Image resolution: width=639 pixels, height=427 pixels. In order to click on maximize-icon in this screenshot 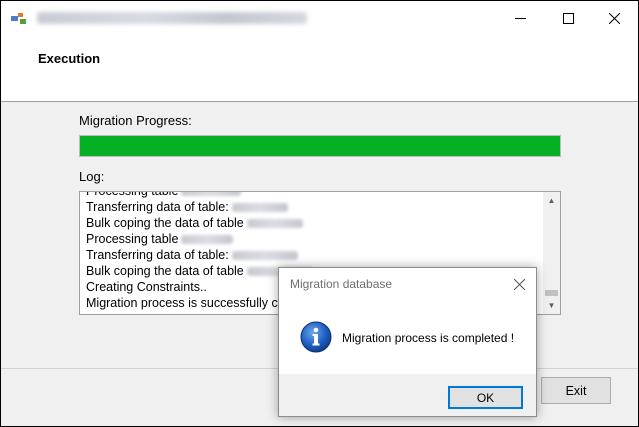, I will do `click(568, 18)`.